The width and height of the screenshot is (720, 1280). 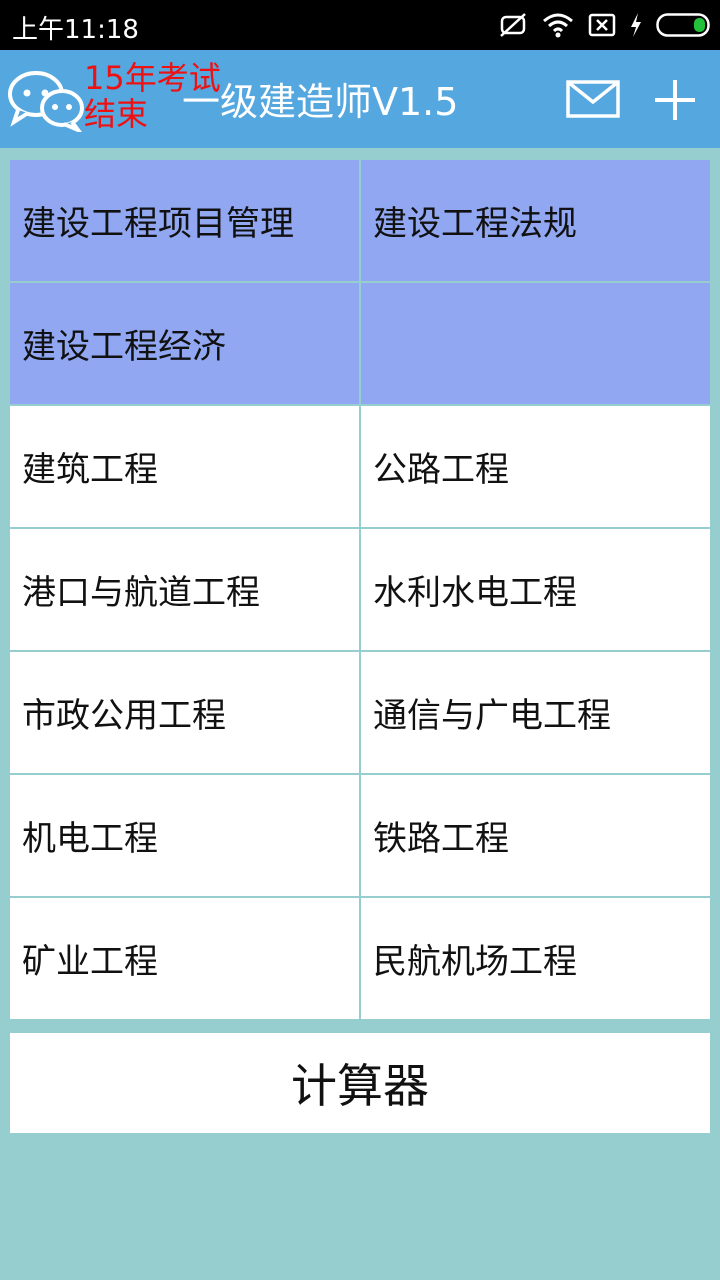 What do you see at coordinates (535, 958) in the screenshot?
I see `subject-item-civil-airport: 民航机场工程` at bounding box center [535, 958].